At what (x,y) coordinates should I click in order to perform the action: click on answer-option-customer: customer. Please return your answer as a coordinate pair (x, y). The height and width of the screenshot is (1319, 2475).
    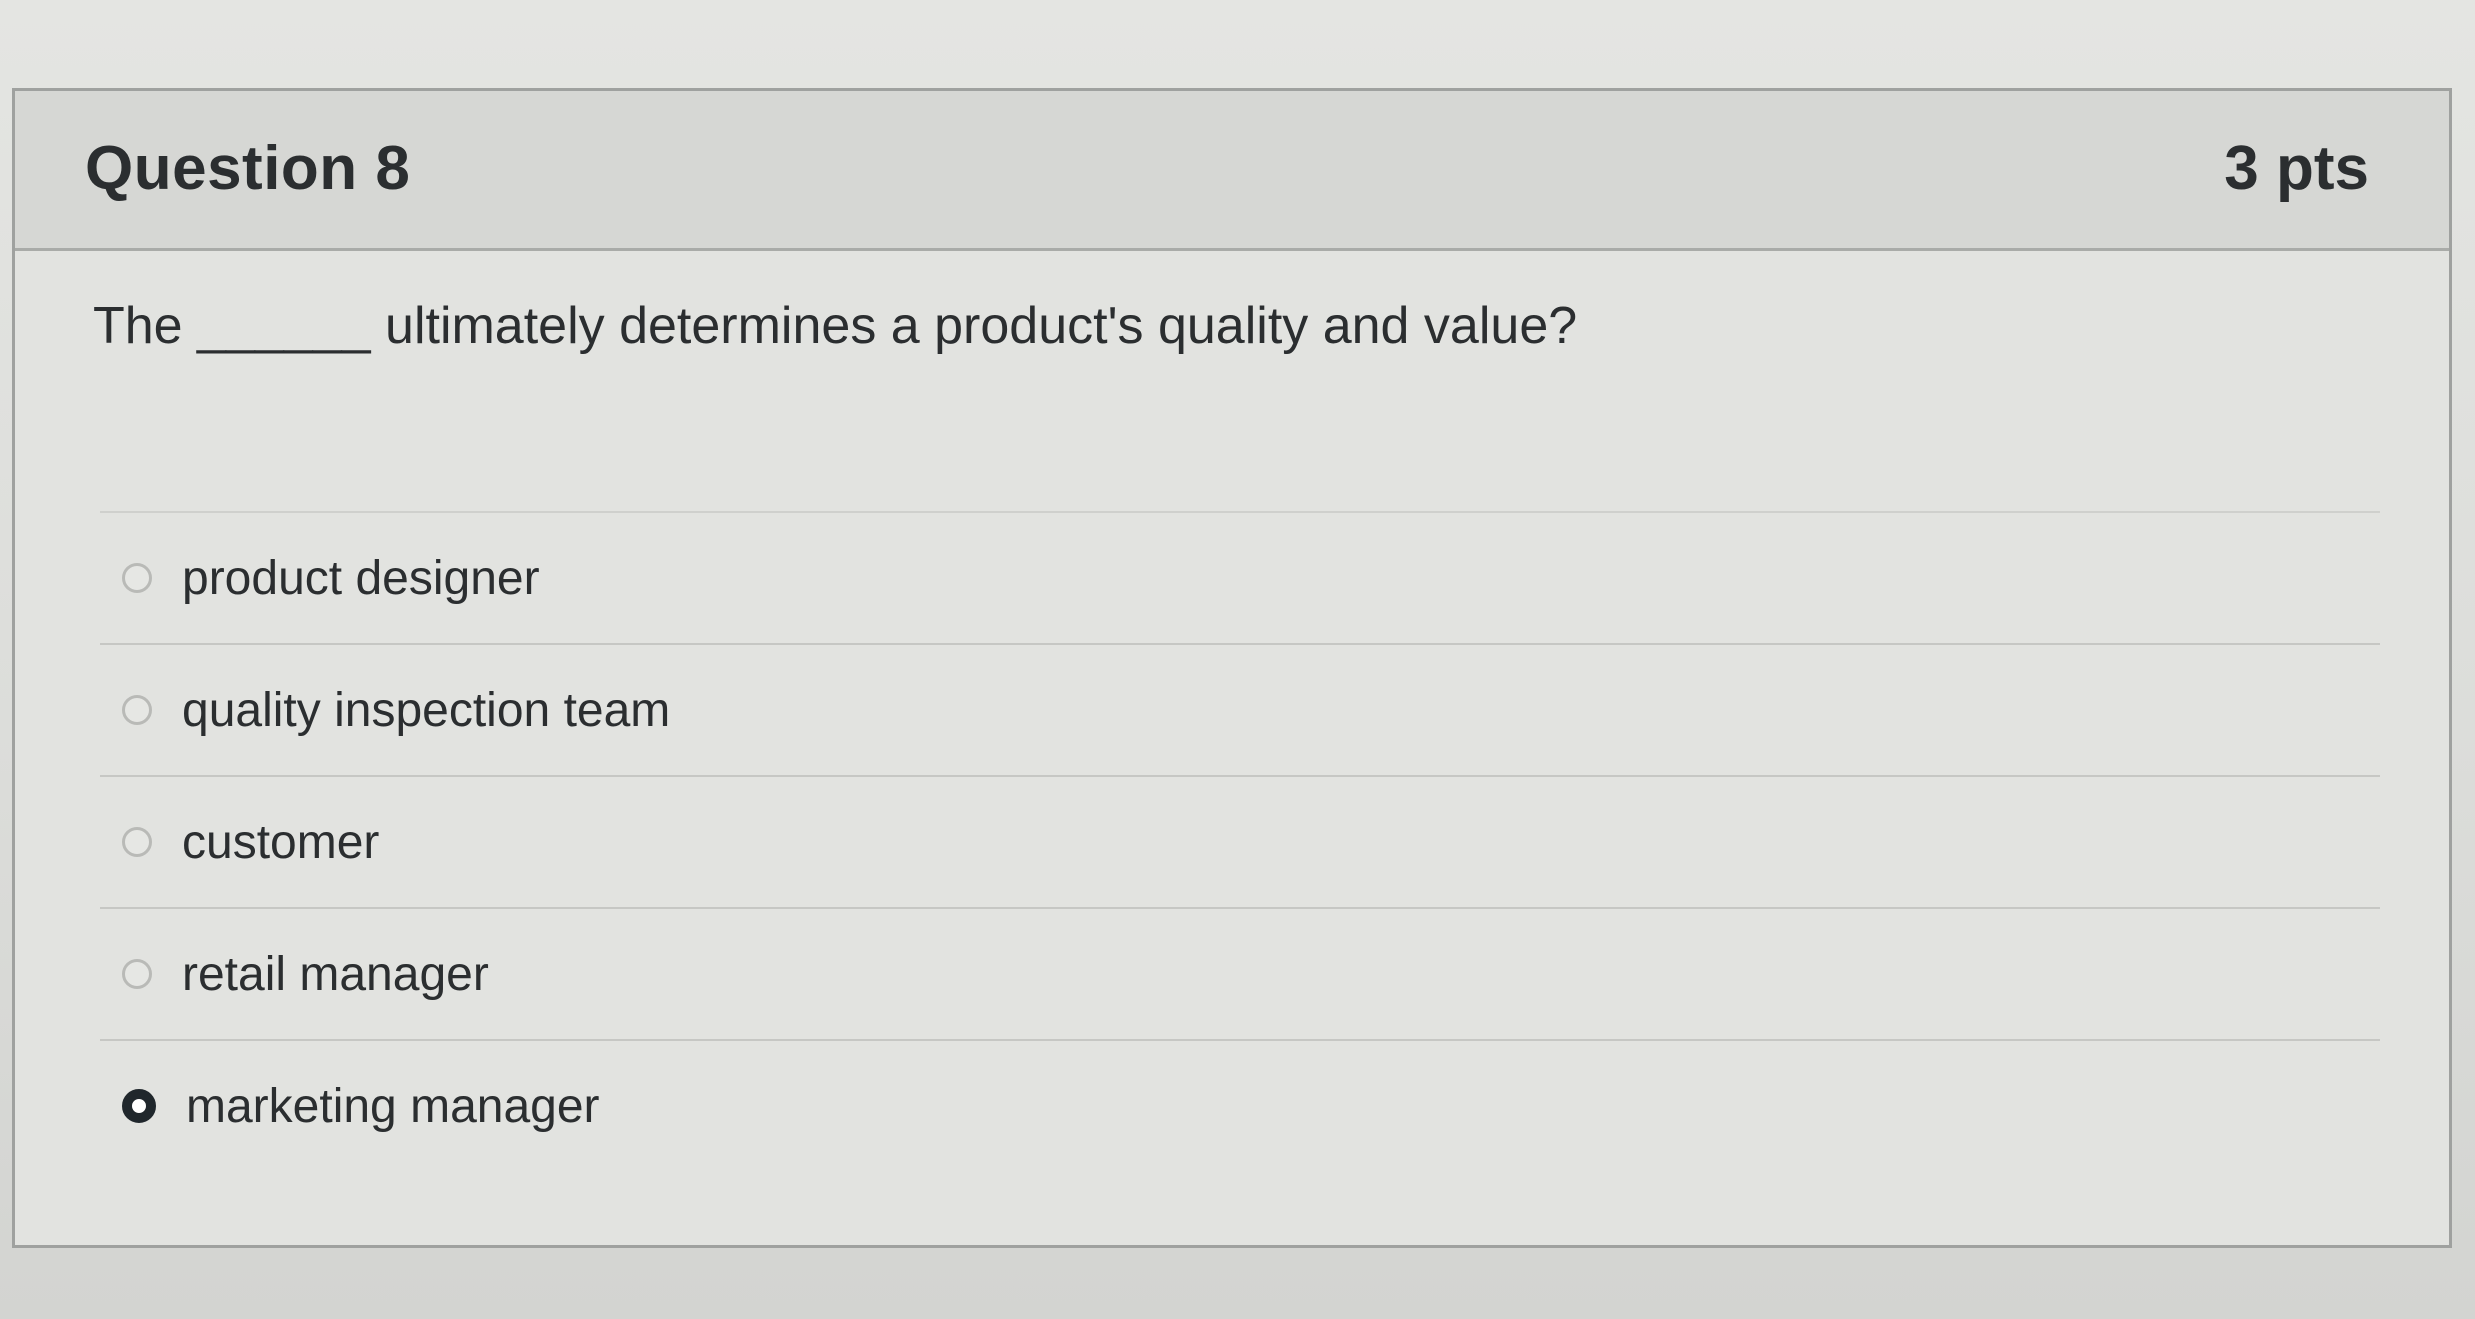
    Looking at the image, I should click on (1240, 841).